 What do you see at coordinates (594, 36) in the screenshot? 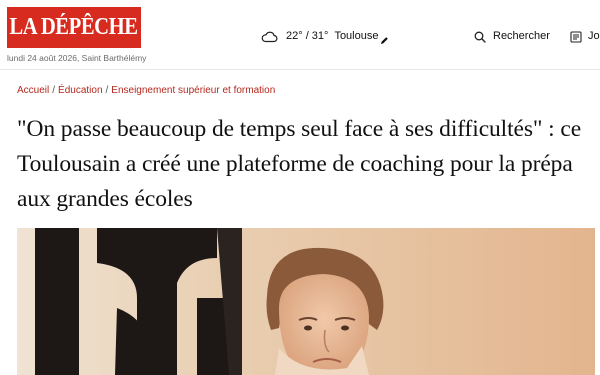
I see `journal-label: Jo` at bounding box center [594, 36].